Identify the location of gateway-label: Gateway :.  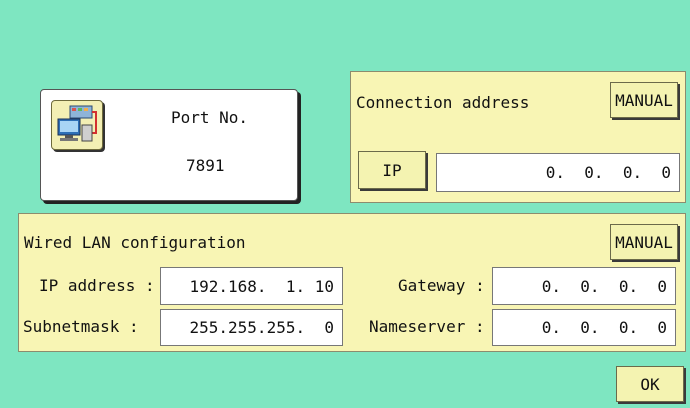
(441, 285).